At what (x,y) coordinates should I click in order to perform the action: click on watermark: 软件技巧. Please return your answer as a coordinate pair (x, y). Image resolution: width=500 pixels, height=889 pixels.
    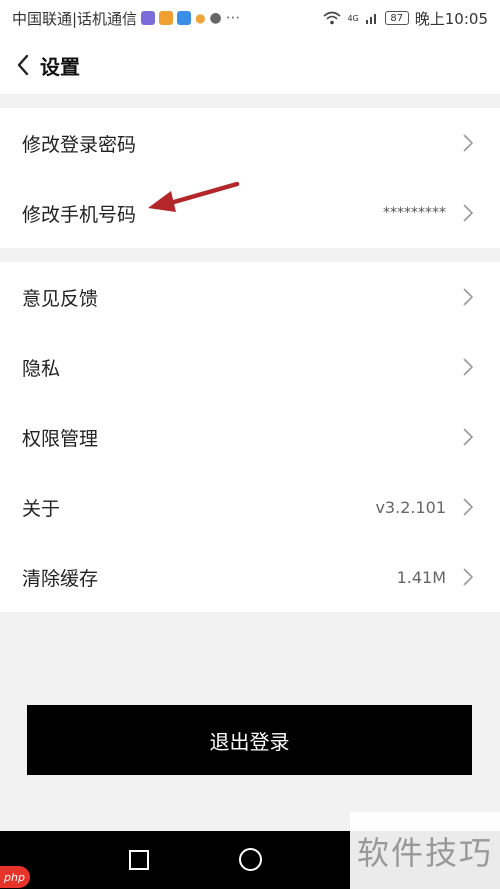
    Looking at the image, I should click on (425, 850).